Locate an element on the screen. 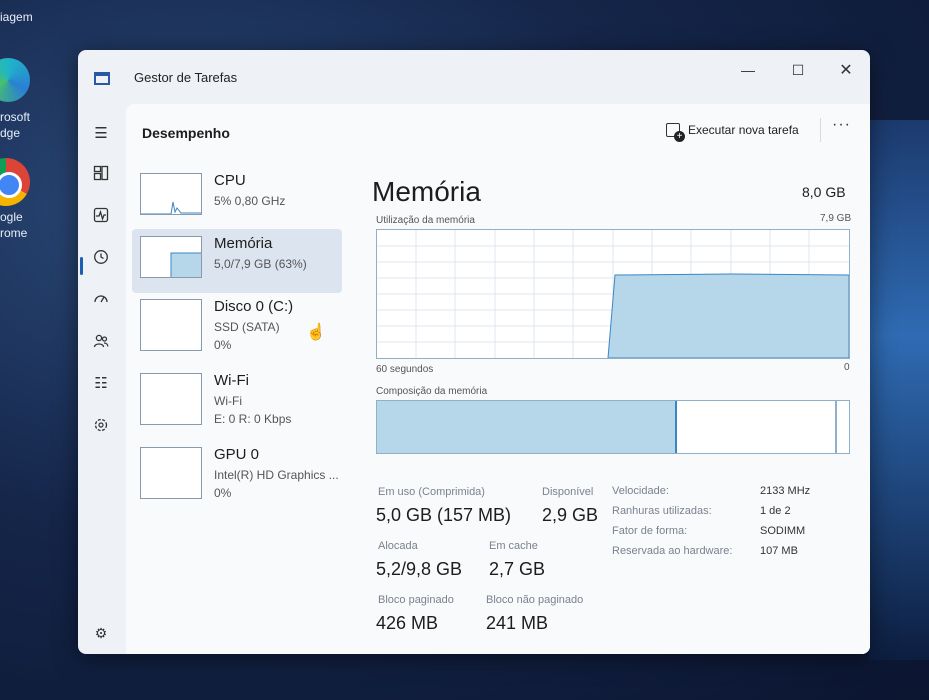 The image size is (929, 700). gpu-thumbnail-graph is located at coordinates (171, 473).